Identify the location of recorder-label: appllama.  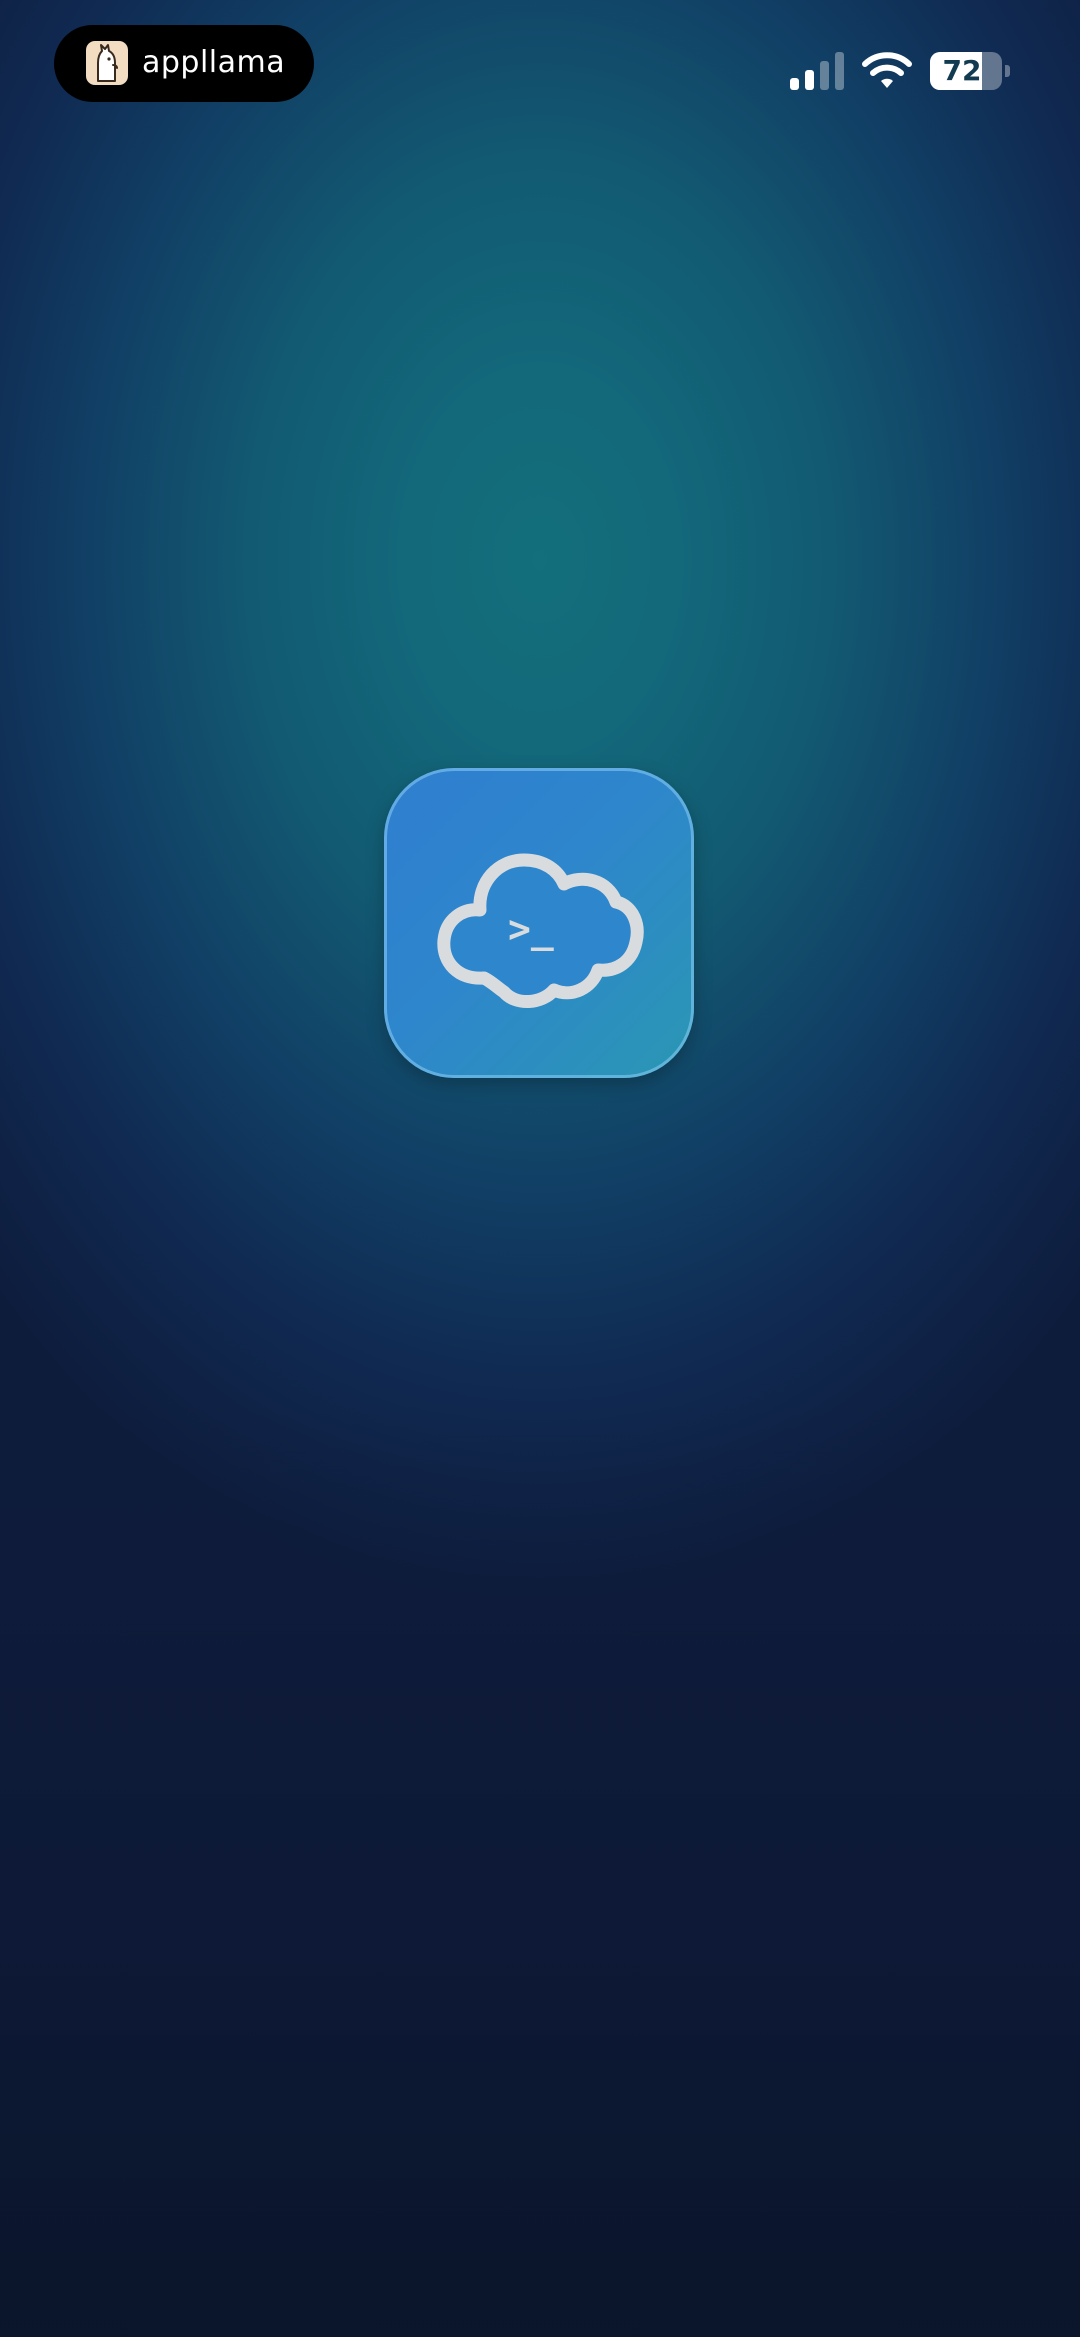
(214, 62).